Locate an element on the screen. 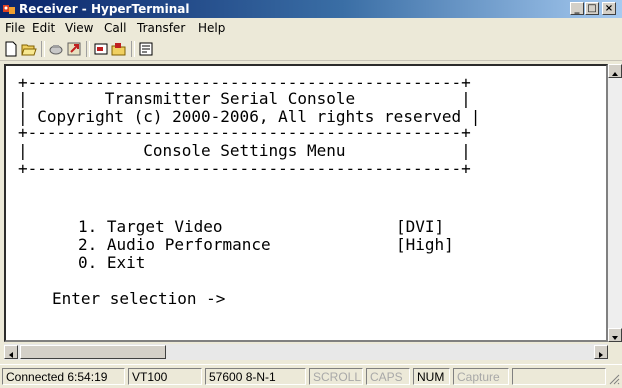 The height and width of the screenshot is (388, 622). new-icon is located at coordinates (11, 49).